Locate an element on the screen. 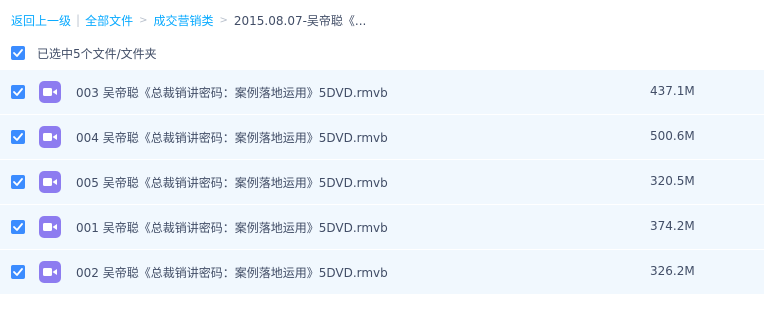  select-all-checkbox is located at coordinates (18, 53).